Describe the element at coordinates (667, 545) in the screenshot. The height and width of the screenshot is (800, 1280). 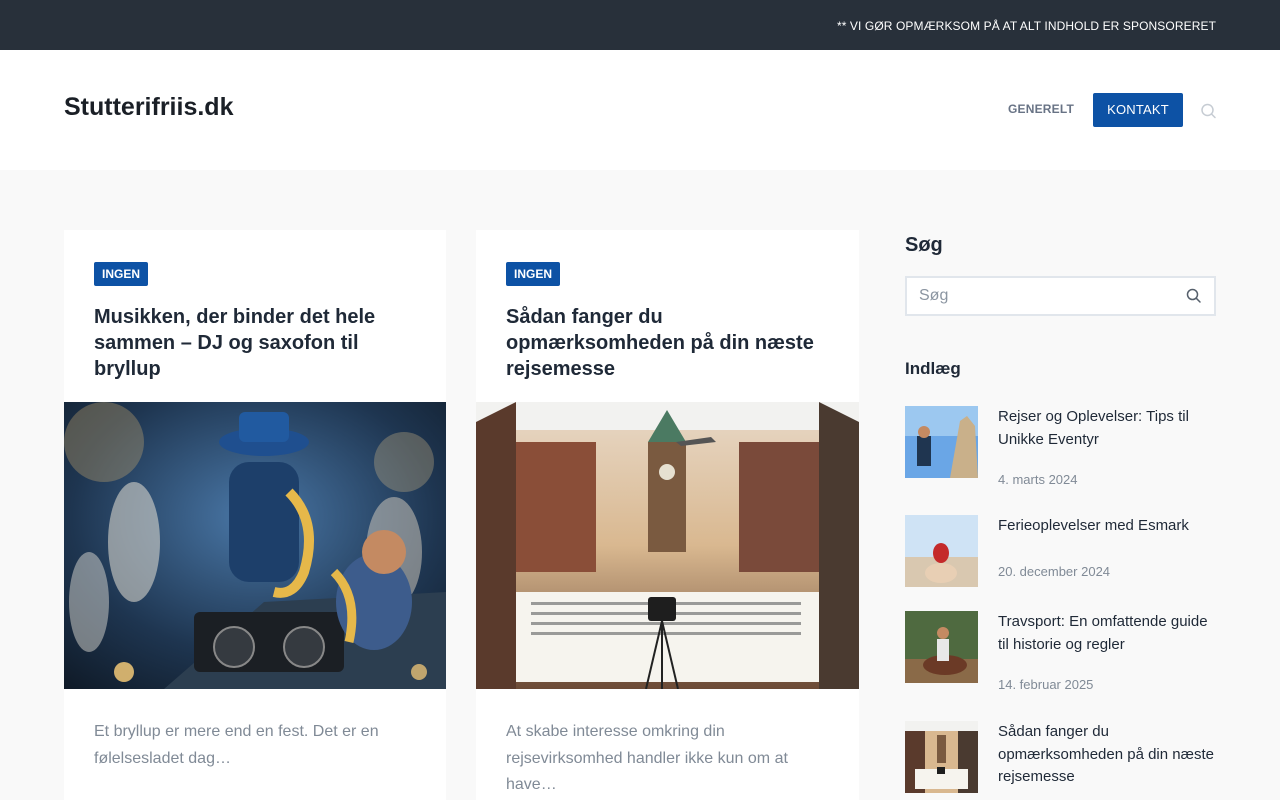
I see `article-image-travel-fair` at that location.